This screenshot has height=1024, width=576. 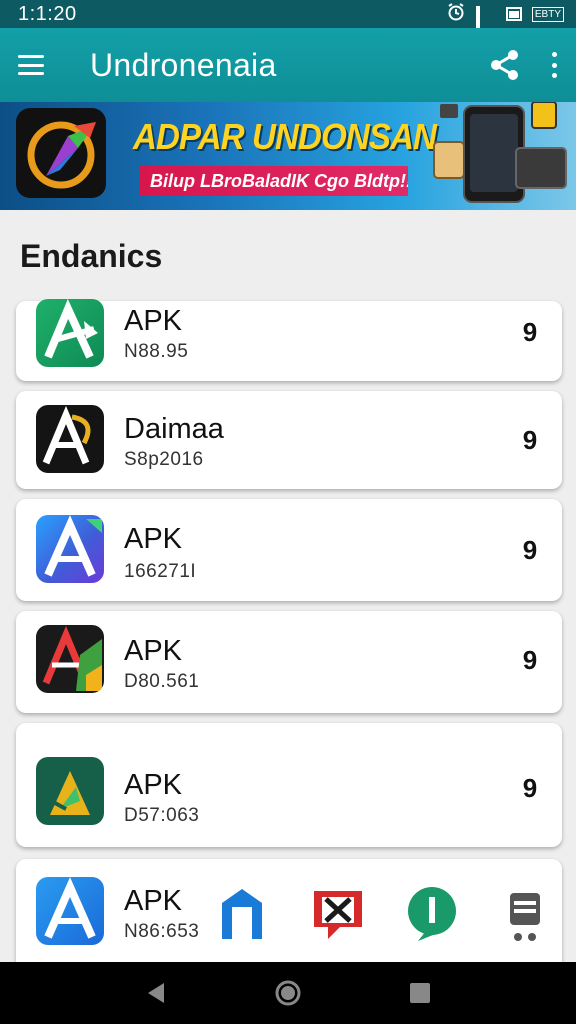 What do you see at coordinates (61, 153) in the screenshot?
I see `banner-logo-icon` at bounding box center [61, 153].